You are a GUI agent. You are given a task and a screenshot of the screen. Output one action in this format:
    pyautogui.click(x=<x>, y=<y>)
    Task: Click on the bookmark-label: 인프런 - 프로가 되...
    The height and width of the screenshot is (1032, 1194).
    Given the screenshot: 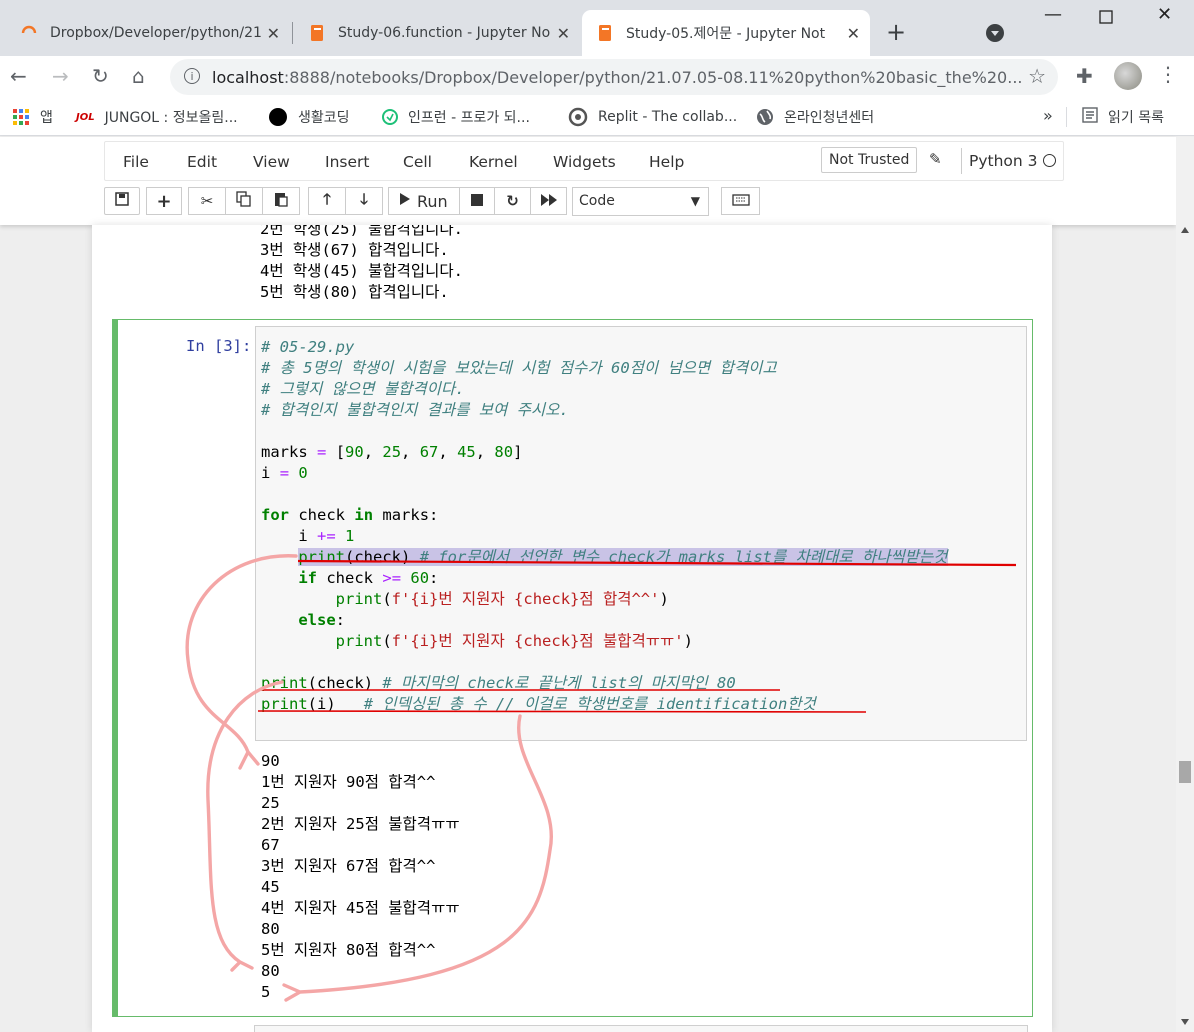 What is the action you would take?
    pyautogui.click(x=469, y=118)
    